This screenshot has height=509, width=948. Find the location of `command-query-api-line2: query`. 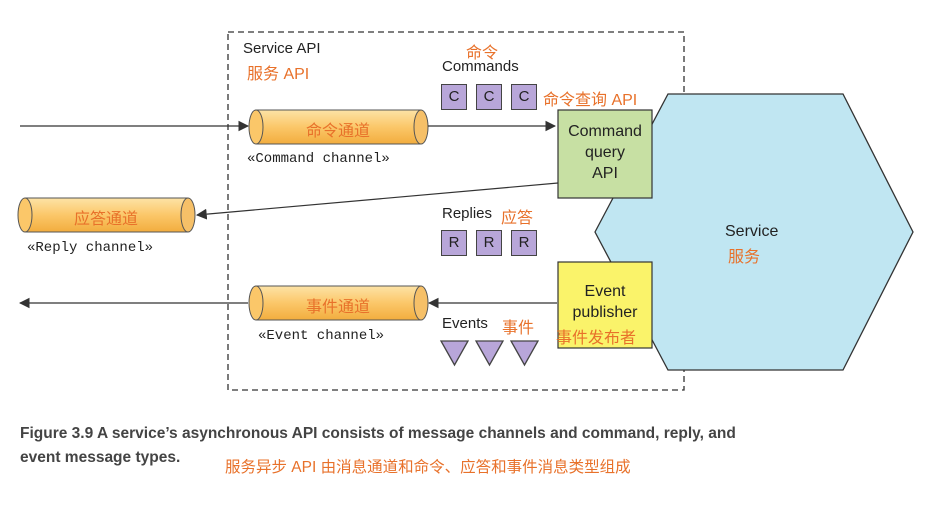

command-query-api-line2: query is located at coordinates (605, 152).